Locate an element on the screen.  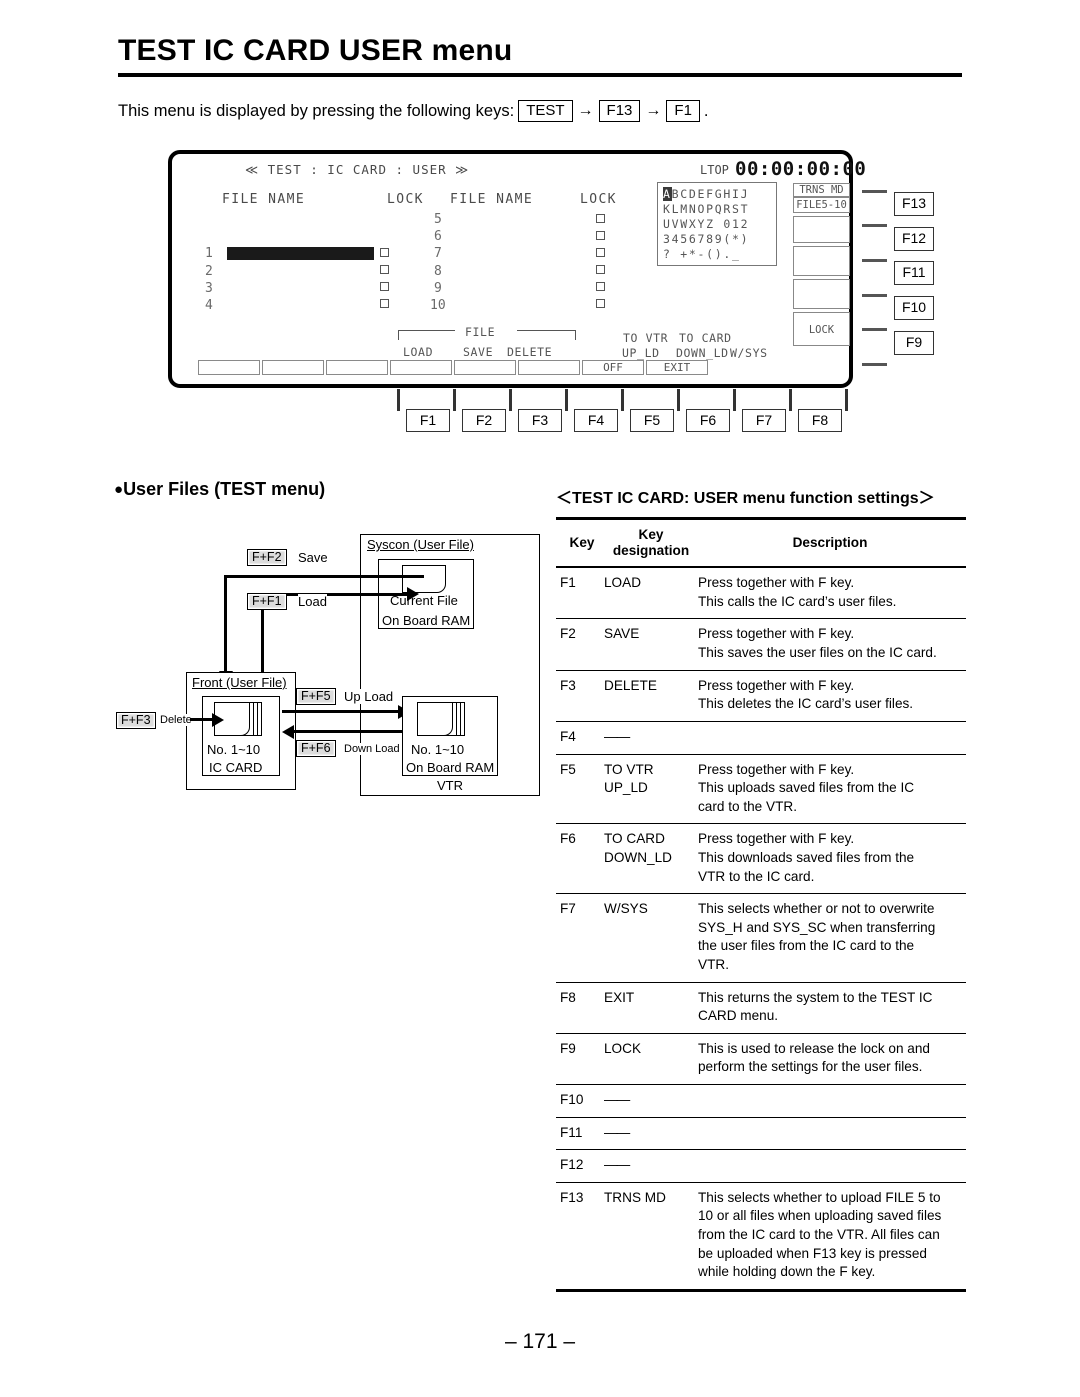
lcd-label-save: SAVE is located at coordinates (478, 352).